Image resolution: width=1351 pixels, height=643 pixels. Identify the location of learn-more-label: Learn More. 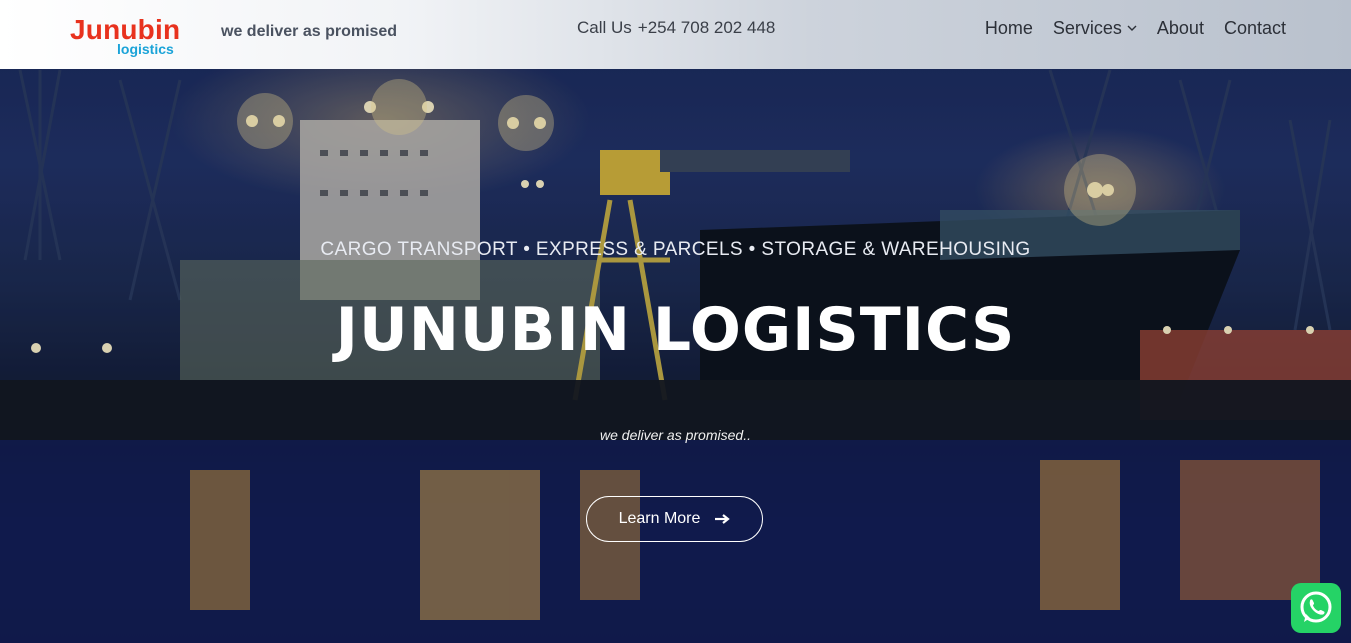
(659, 518).